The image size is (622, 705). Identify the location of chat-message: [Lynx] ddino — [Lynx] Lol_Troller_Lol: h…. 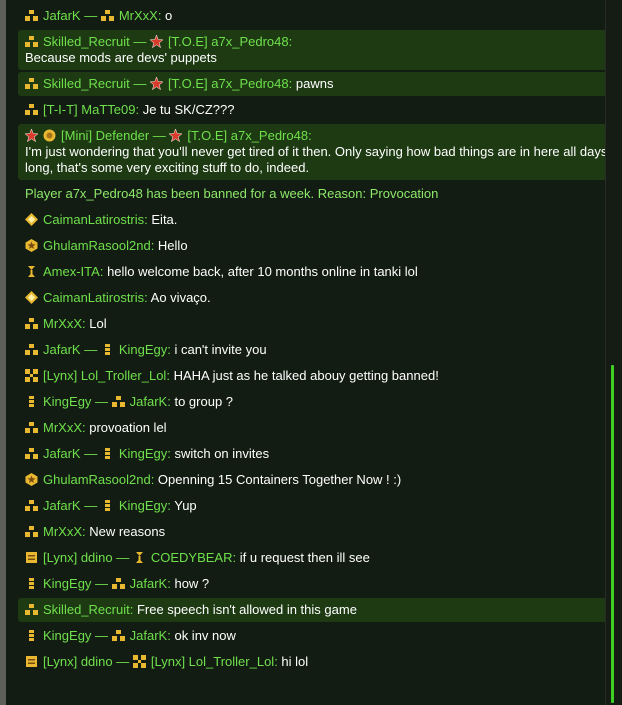
(315, 662).